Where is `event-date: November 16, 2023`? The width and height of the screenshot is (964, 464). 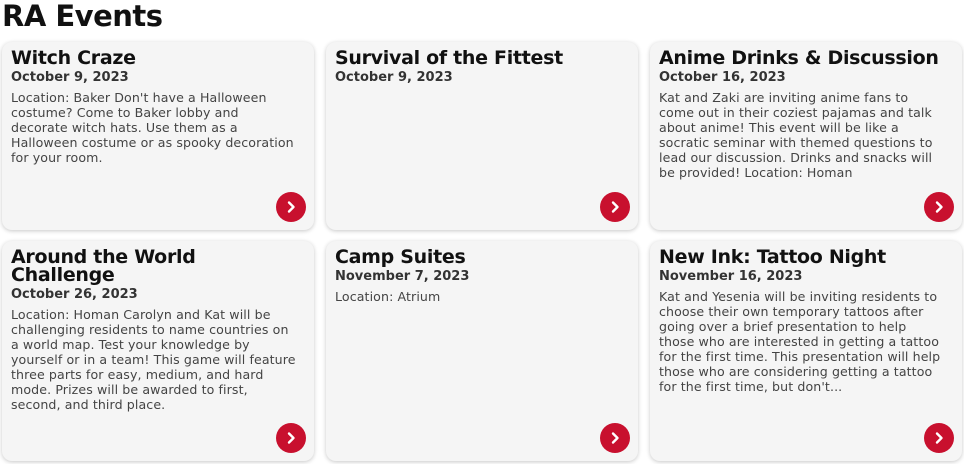 event-date: November 16, 2023 is located at coordinates (731, 276).